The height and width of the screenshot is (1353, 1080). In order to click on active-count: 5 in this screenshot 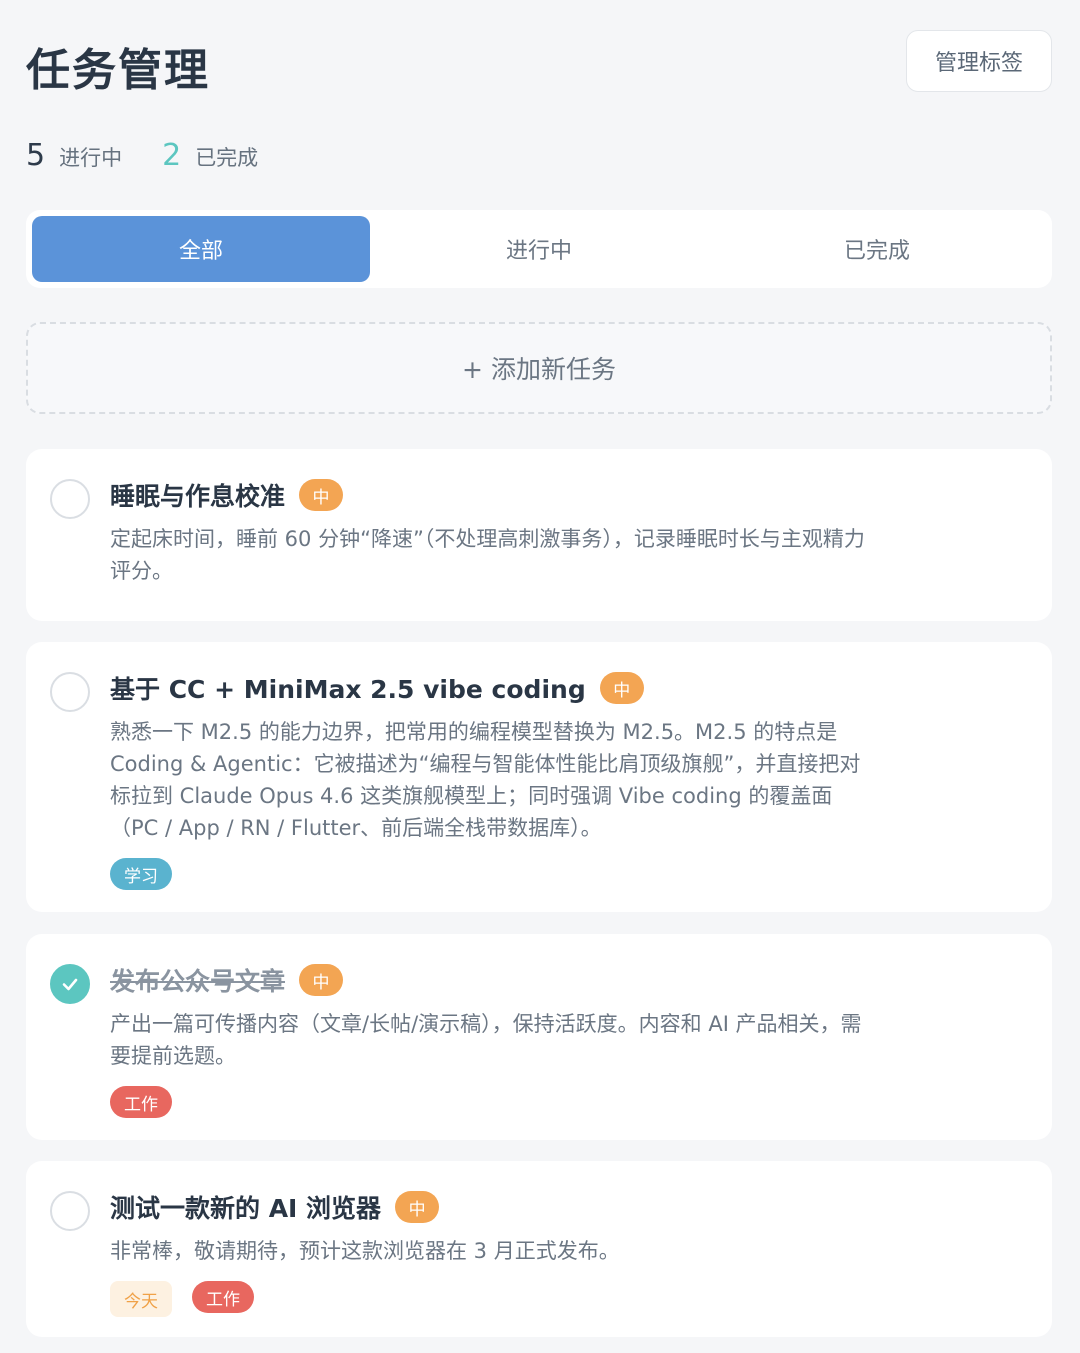, I will do `click(36, 155)`.